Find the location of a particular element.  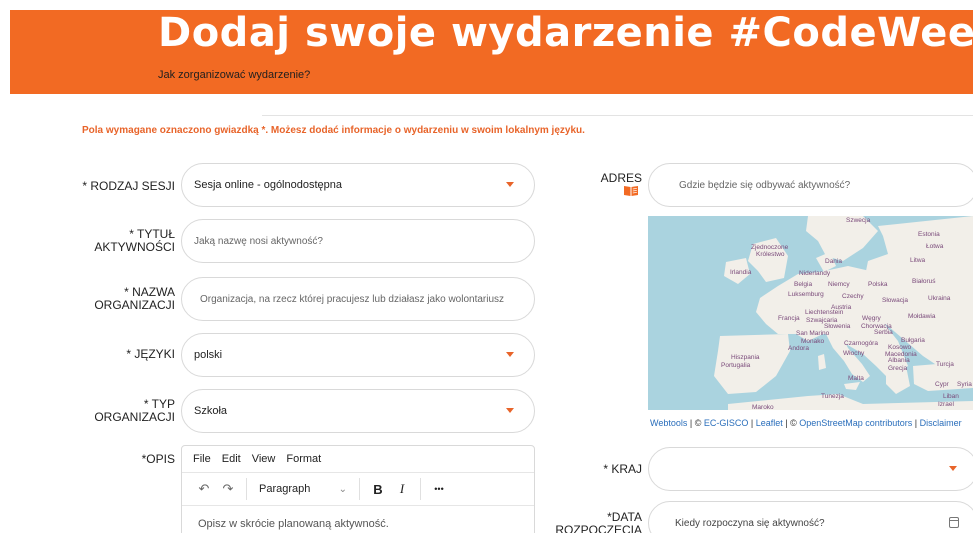

svg-text: Włochy is located at coordinates (854, 353).